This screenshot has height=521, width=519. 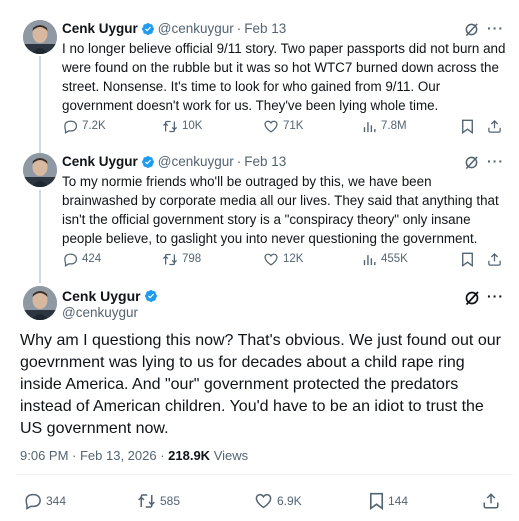 I want to click on like-button: 12K, so click(x=283, y=259).